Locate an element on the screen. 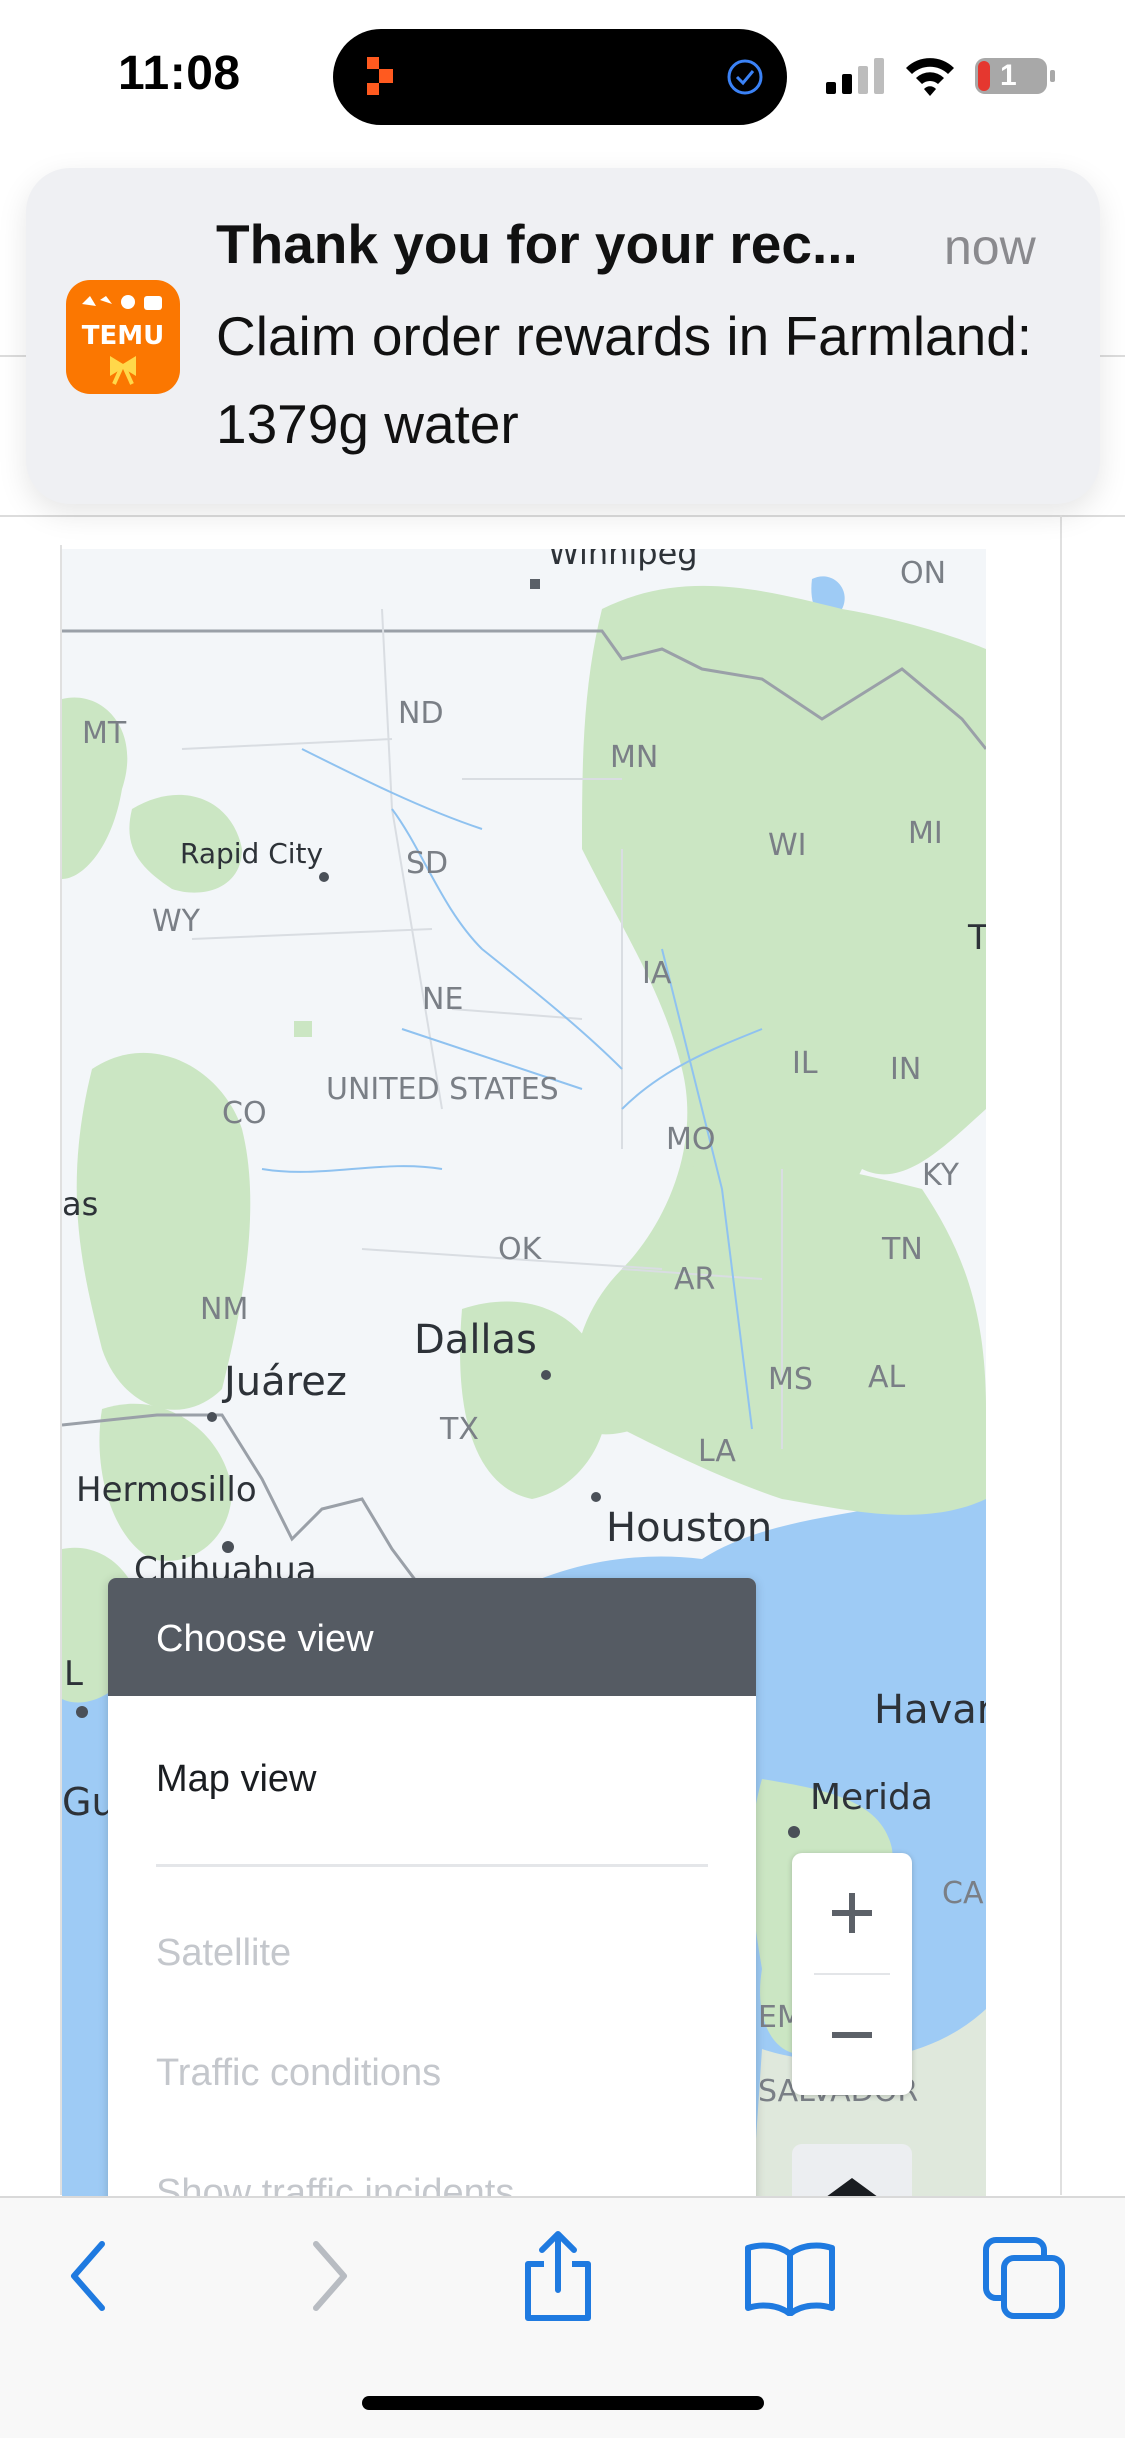 The width and height of the screenshot is (1125, 2438). dallas-marker is located at coordinates (546, 1375).